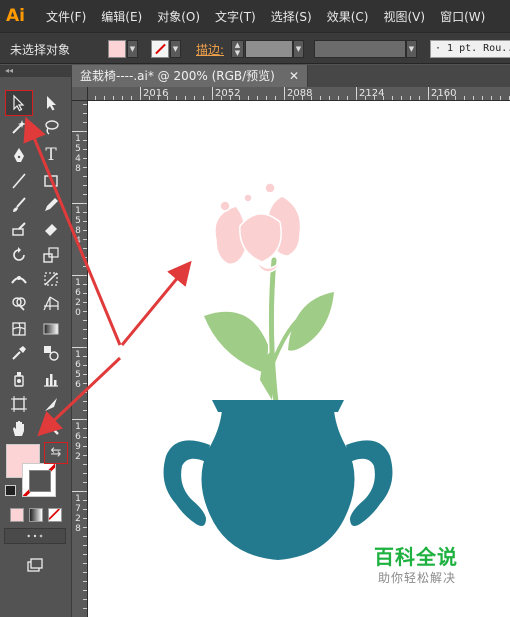  Describe the element at coordinates (311, 321) in the screenshot. I see `right-leaf` at that location.